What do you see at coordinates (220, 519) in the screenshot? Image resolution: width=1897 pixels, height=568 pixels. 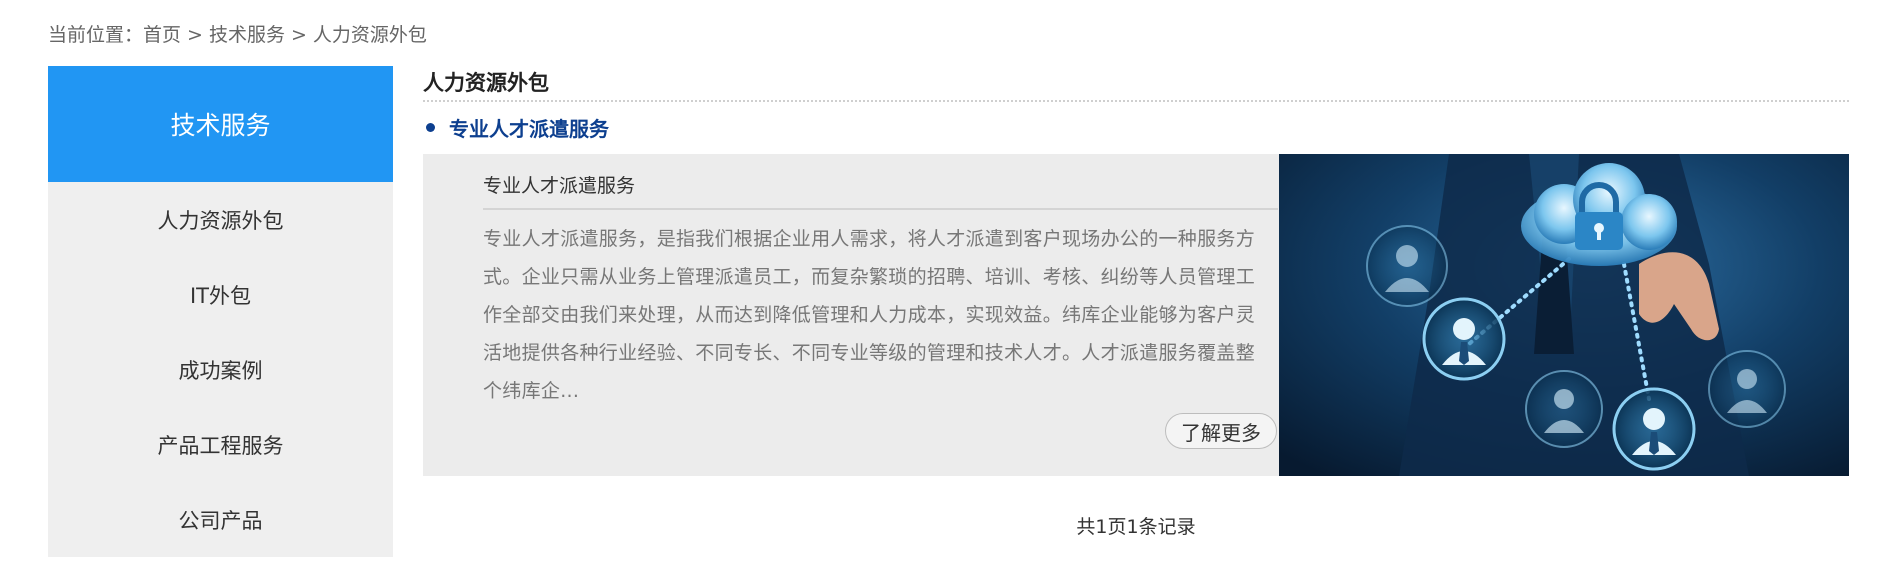 I see `sidebar-item-company-products: 公司产品` at bounding box center [220, 519].